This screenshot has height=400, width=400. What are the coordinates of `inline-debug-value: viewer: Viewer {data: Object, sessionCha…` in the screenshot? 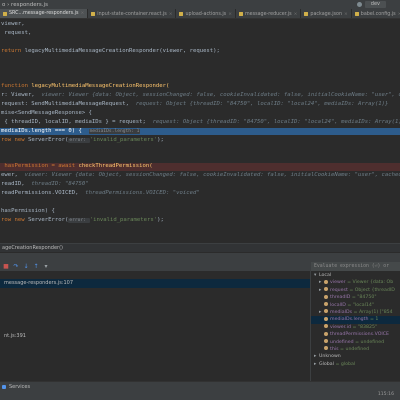 It's located at (212, 175).